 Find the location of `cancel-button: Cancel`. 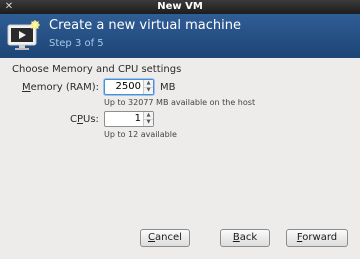

cancel-button: Cancel is located at coordinates (165, 238).